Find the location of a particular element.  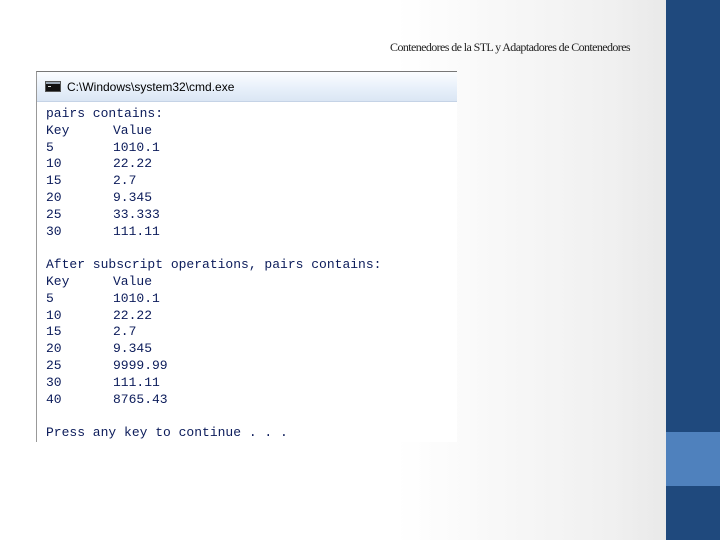

cmd-icon is located at coordinates (53, 86).